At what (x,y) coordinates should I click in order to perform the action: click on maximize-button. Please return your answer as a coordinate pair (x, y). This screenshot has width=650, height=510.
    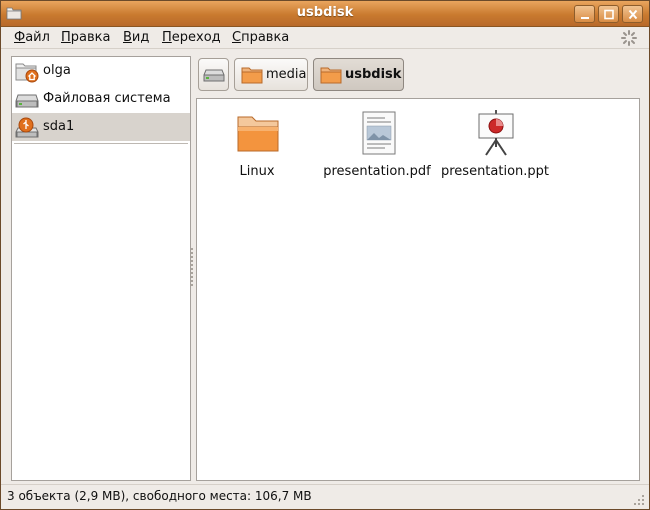
    Looking at the image, I should click on (608, 14).